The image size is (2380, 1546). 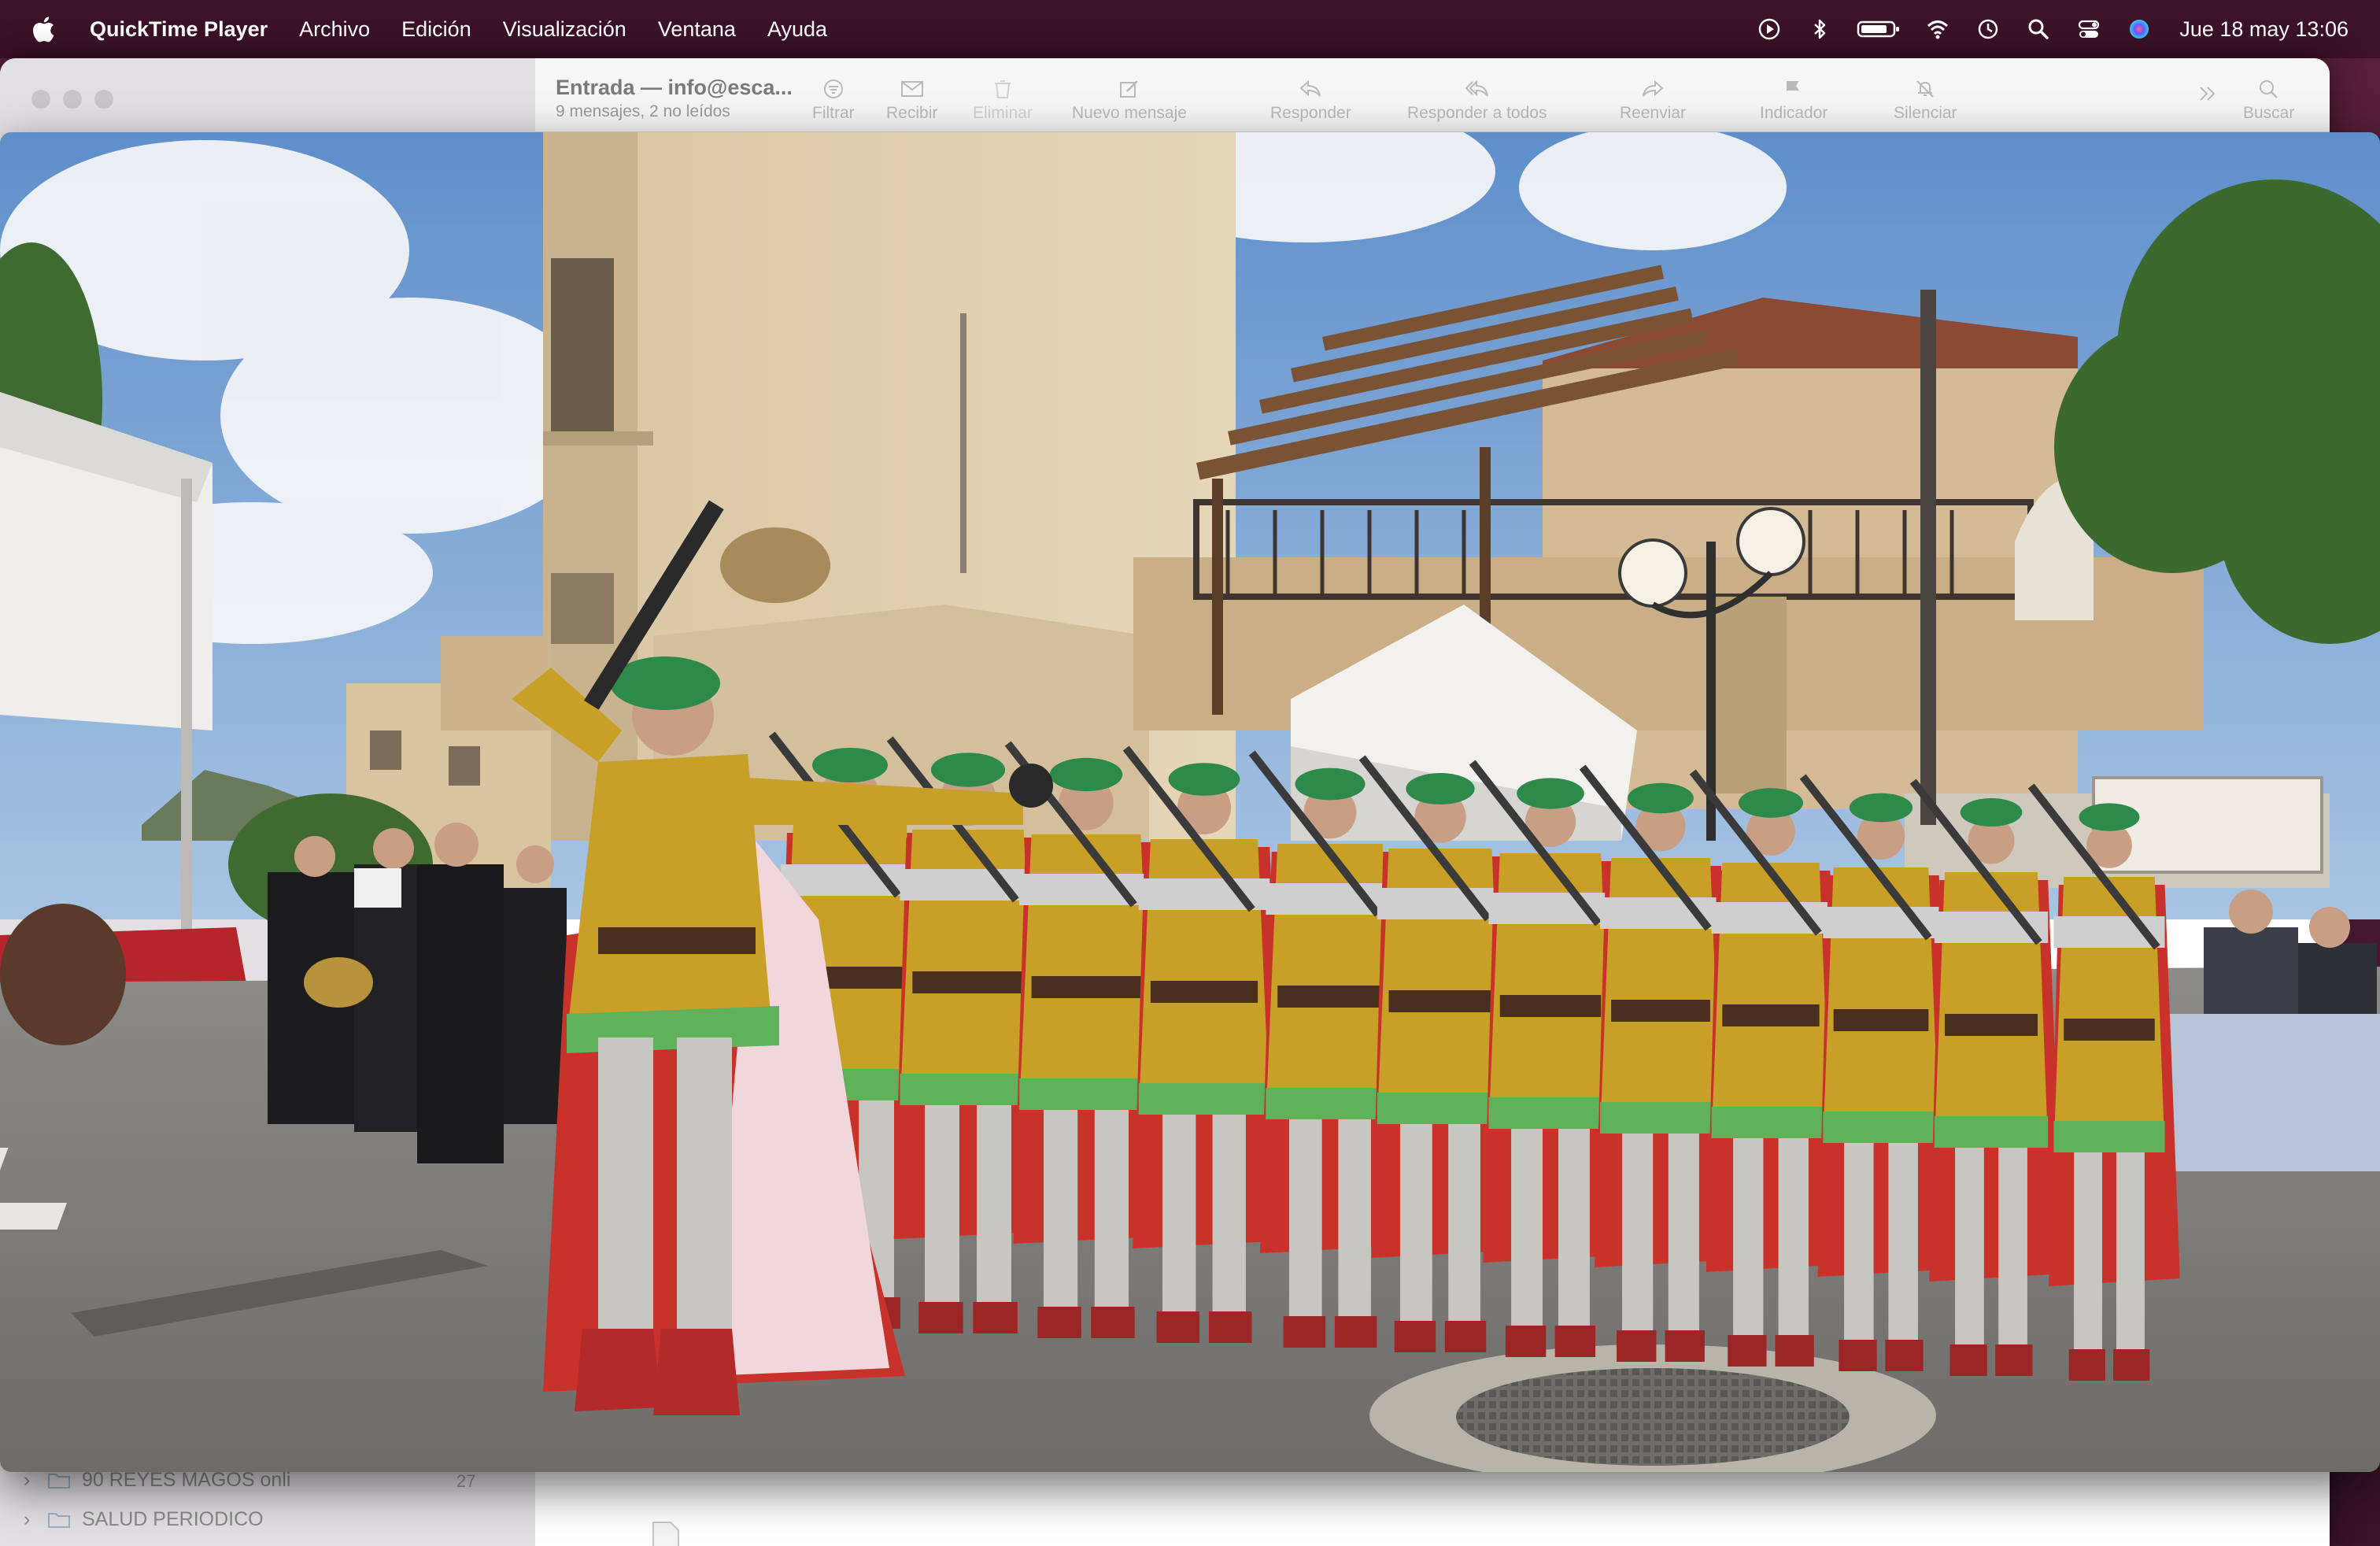 I want to click on menu-ayuda: Ayuda, so click(x=797, y=29).